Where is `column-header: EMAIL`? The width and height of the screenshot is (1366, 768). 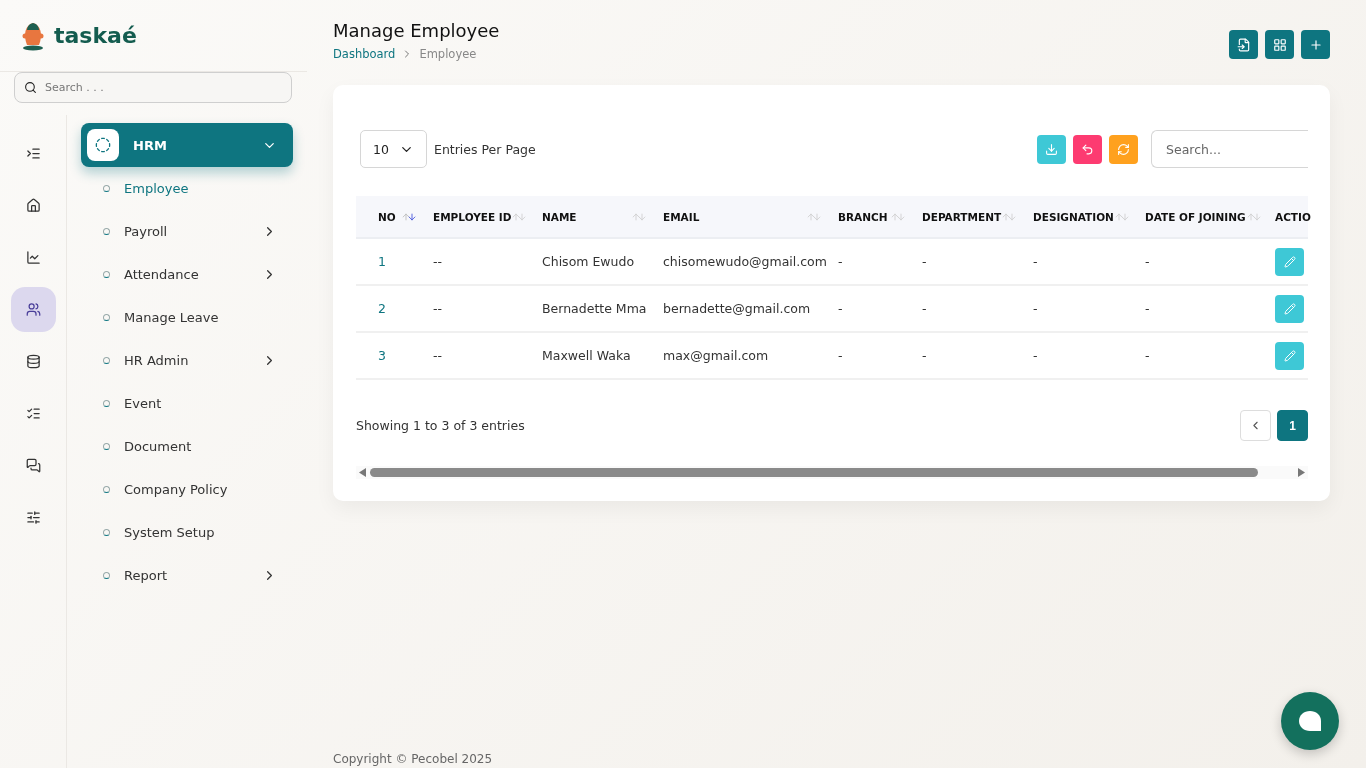 column-header: EMAIL is located at coordinates (740, 217).